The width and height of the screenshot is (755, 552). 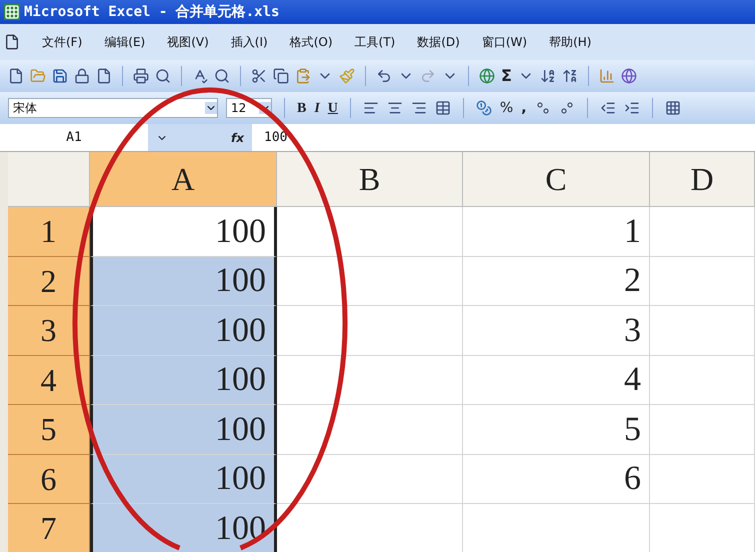 I want to click on table-cell: 5, so click(x=556, y=429).